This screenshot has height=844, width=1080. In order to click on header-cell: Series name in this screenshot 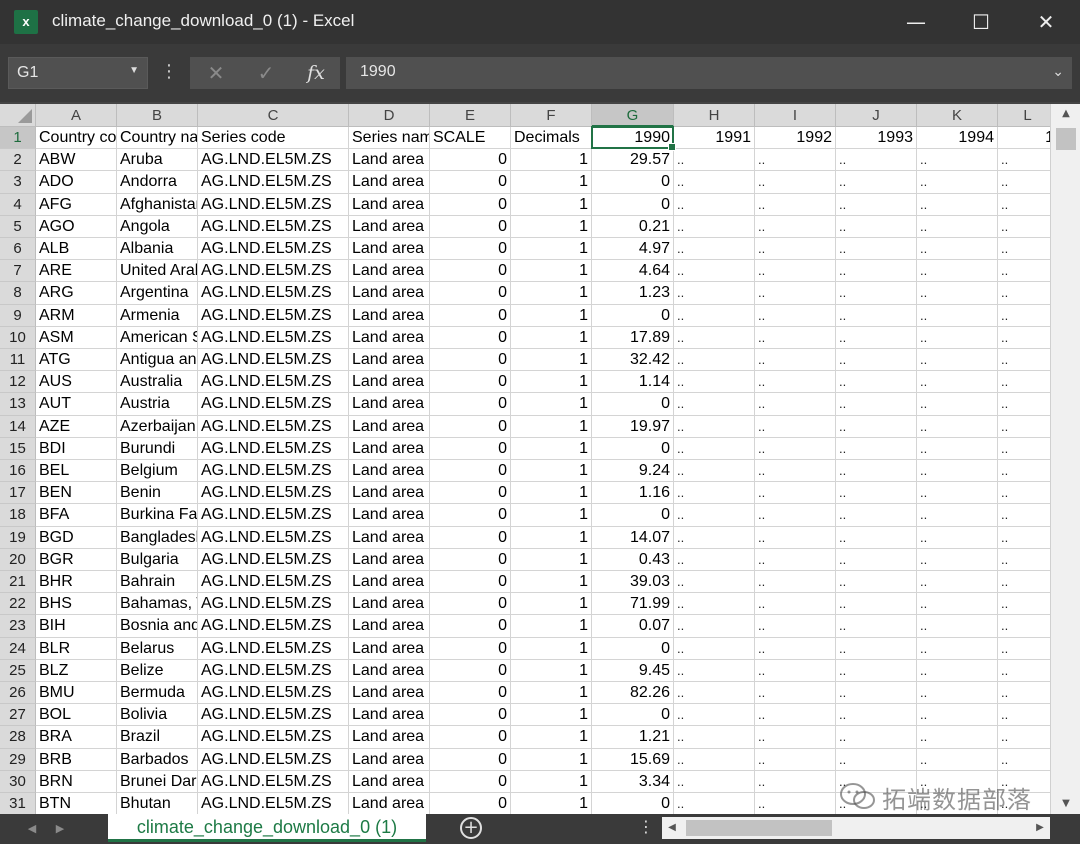, I will do `click(389, 138)`.